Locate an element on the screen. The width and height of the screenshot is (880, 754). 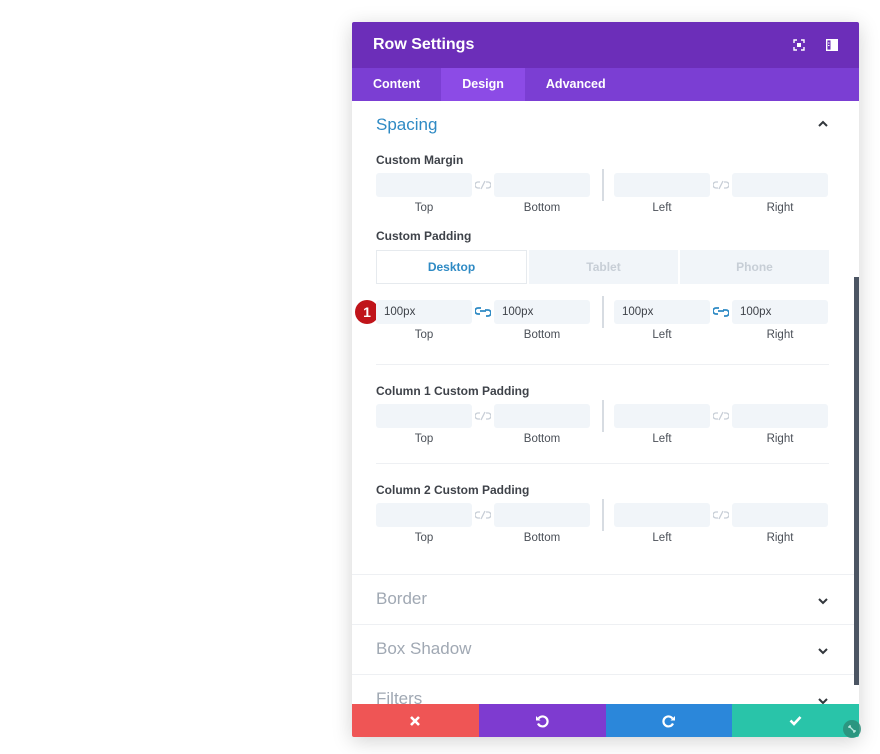
col1-bottom-input is located at coordinates (542, 416).